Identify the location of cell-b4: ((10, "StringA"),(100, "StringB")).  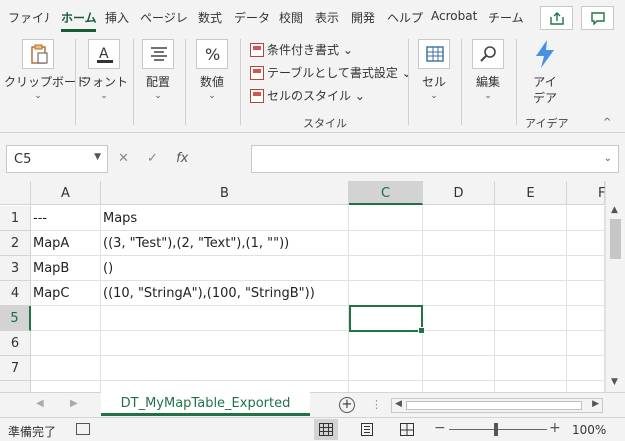
(225, 293).